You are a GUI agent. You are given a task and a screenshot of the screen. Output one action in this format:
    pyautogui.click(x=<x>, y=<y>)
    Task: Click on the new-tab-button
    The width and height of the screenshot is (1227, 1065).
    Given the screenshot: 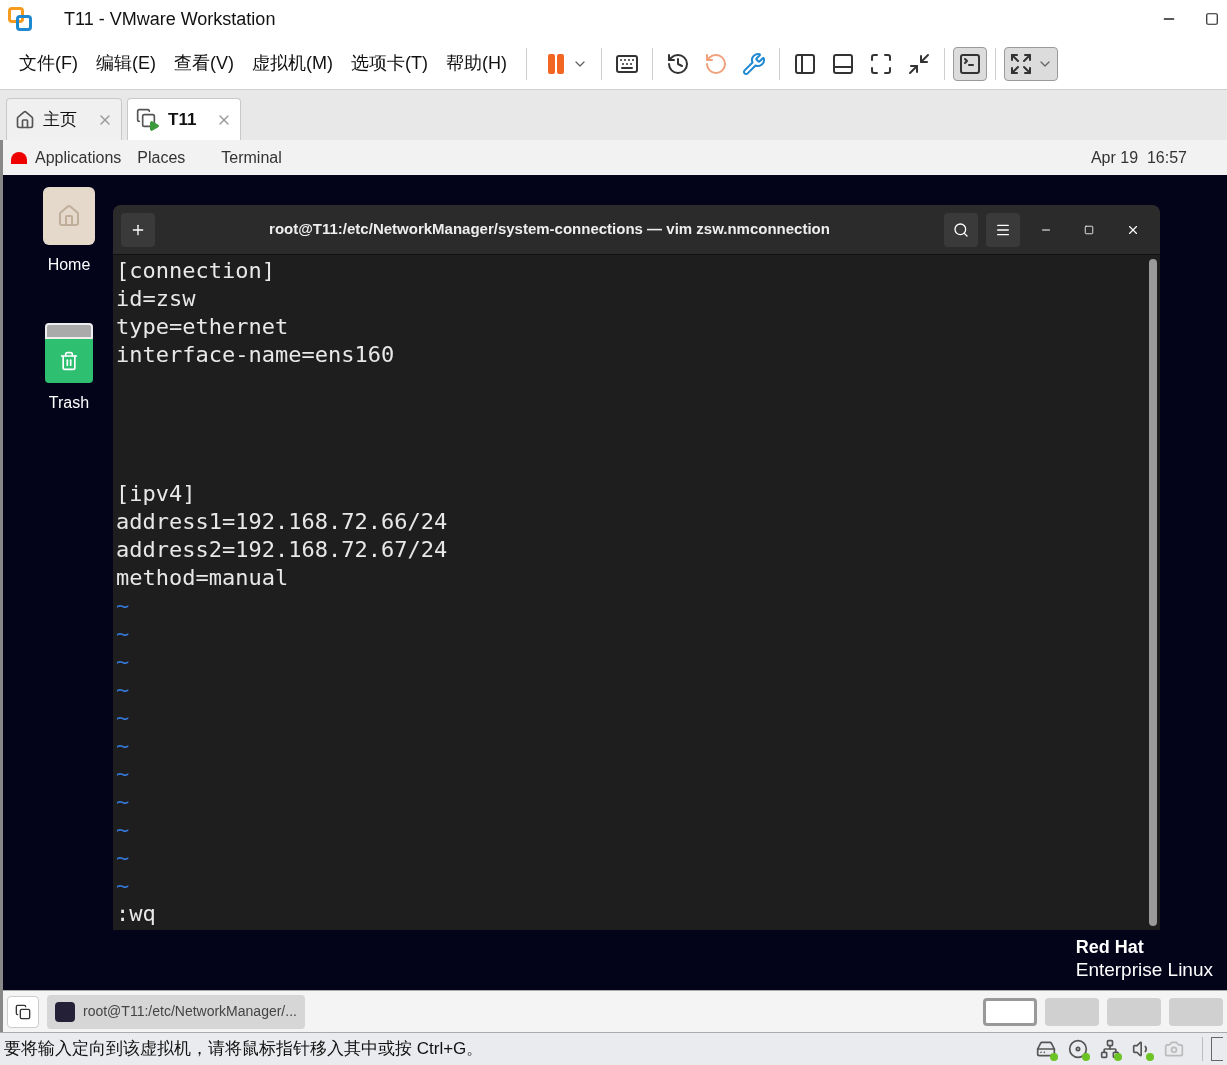 What is the action you would take?
    pyautogui.click(x=138, y=229)
    